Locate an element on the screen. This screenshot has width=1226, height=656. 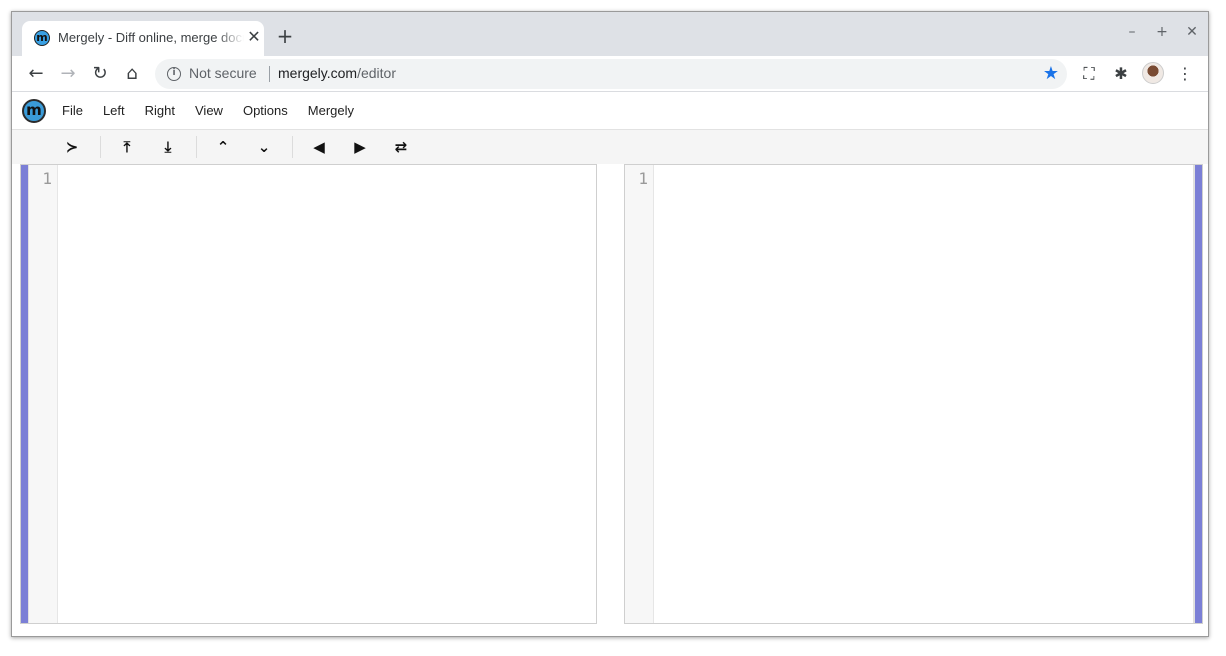
swap-icon: ⇄ is located at coordinates (401, 147).